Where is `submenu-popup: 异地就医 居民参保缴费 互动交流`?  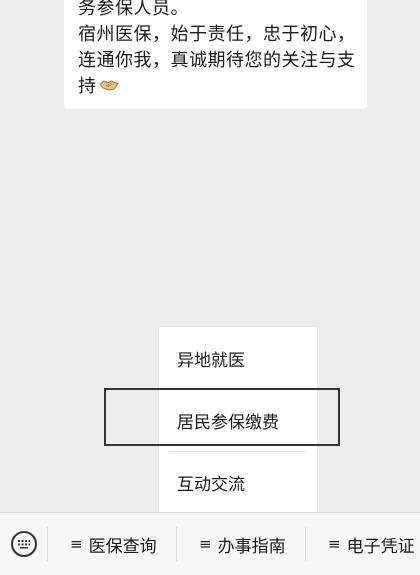
submenu-popup: 异地就医 居民参保缴费 互动交流 is located at coordinates (238, 419).